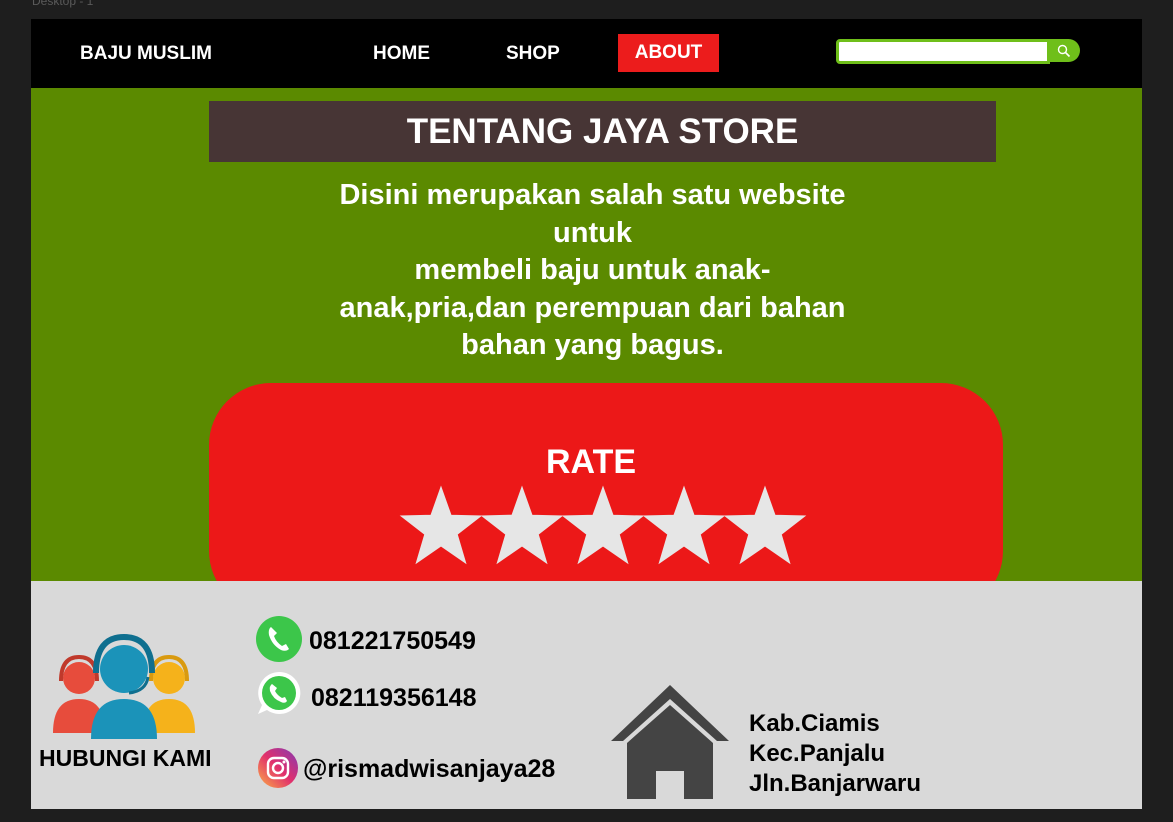  What do you see at coordinates (394, 698) in the screenshot?
I see `whatsapp-number: 082119356148` at bounding box center [394, 698].